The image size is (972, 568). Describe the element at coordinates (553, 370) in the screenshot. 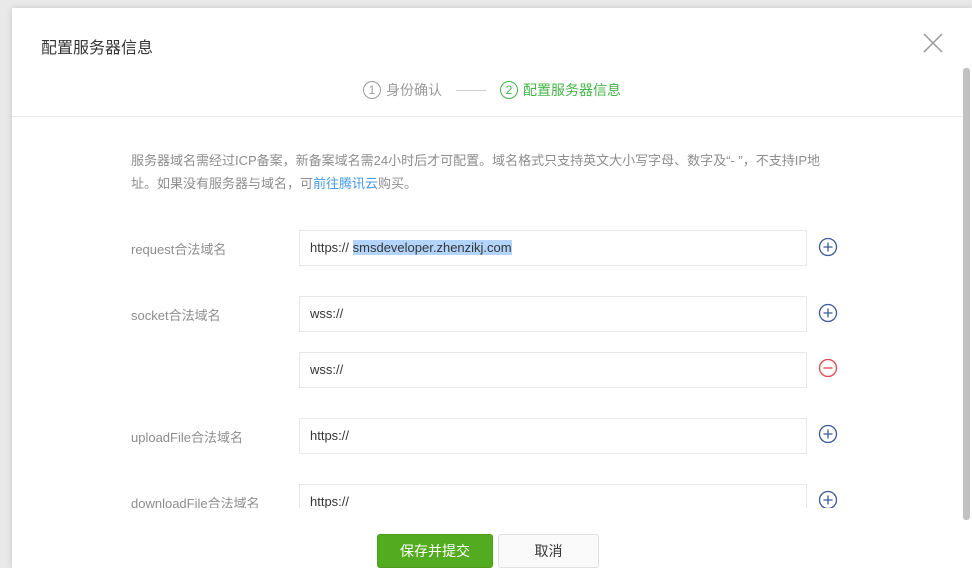

I see `socket-domain-input-2: wss://` at that location.